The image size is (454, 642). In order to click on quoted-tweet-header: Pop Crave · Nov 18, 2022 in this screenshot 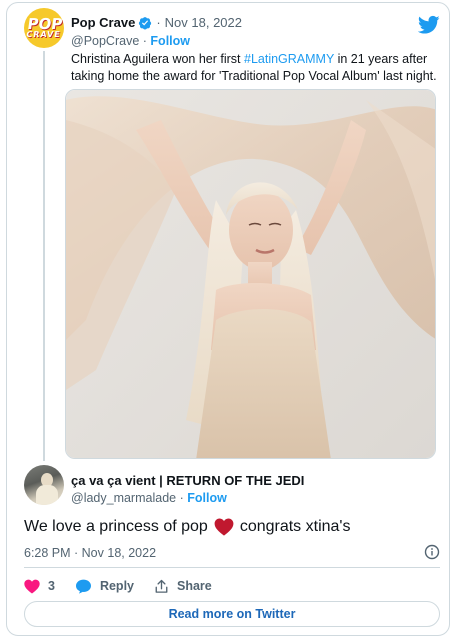, I will do `click(156, 22)`.